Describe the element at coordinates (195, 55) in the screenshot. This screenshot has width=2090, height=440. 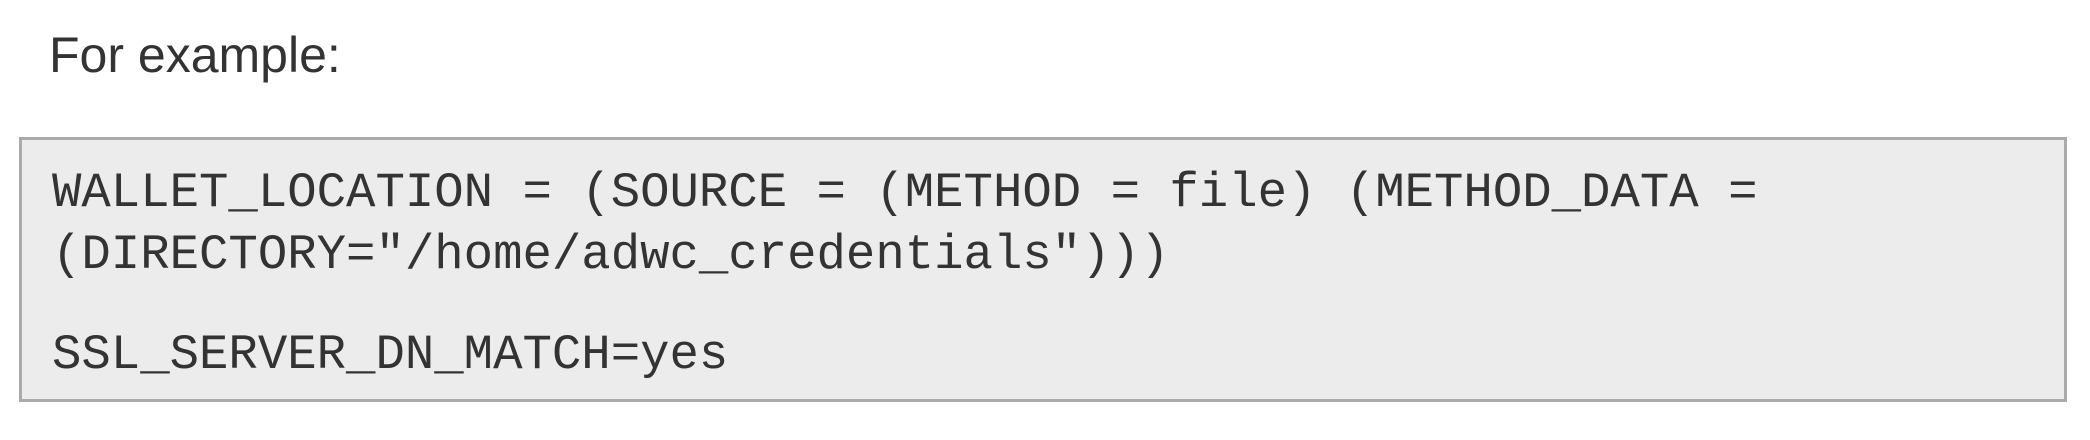
I see `intro-text: For example:` at that location.